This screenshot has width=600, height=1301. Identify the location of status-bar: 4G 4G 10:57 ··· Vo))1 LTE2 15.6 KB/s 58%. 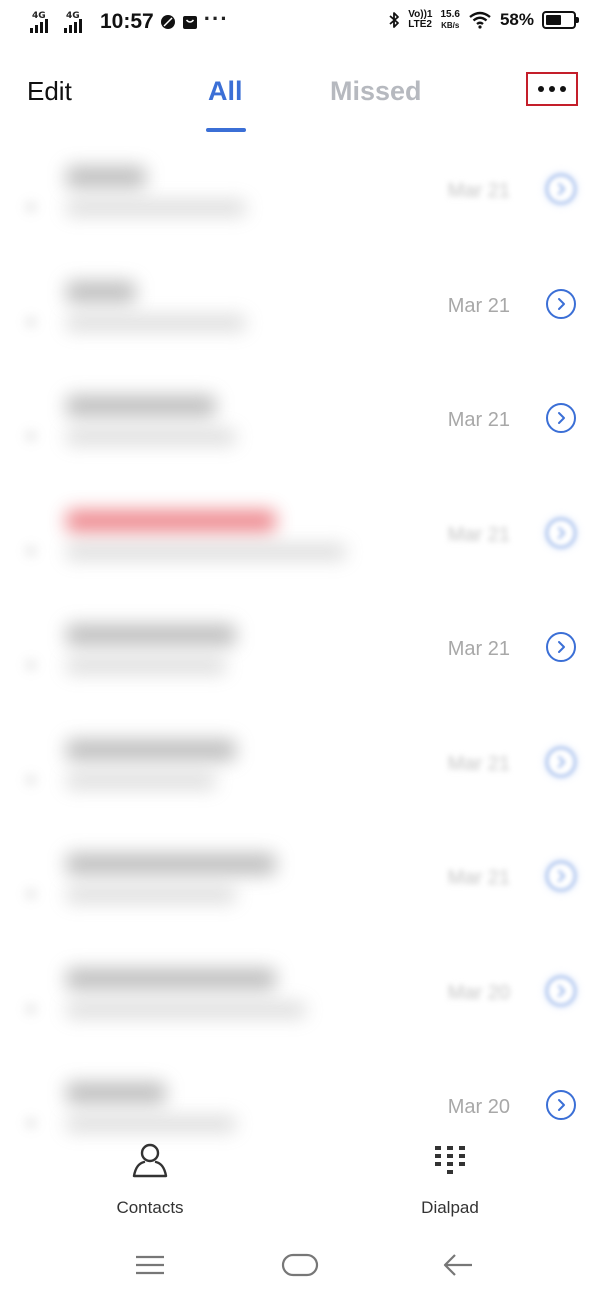
(300, 24).